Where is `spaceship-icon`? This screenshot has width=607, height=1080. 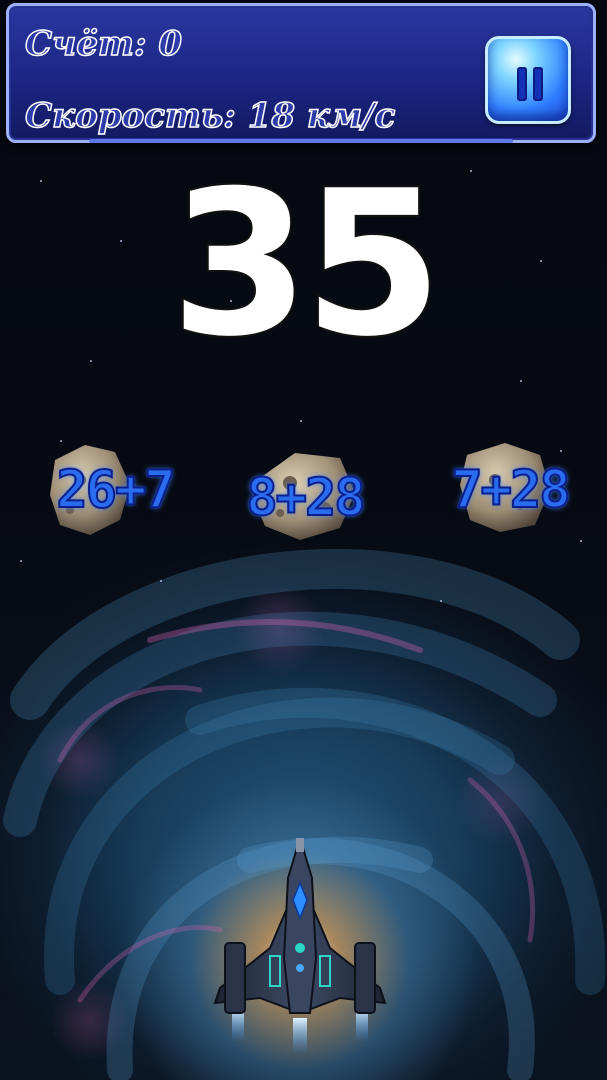
spaceship-icon is located at coordinates (300, 948).